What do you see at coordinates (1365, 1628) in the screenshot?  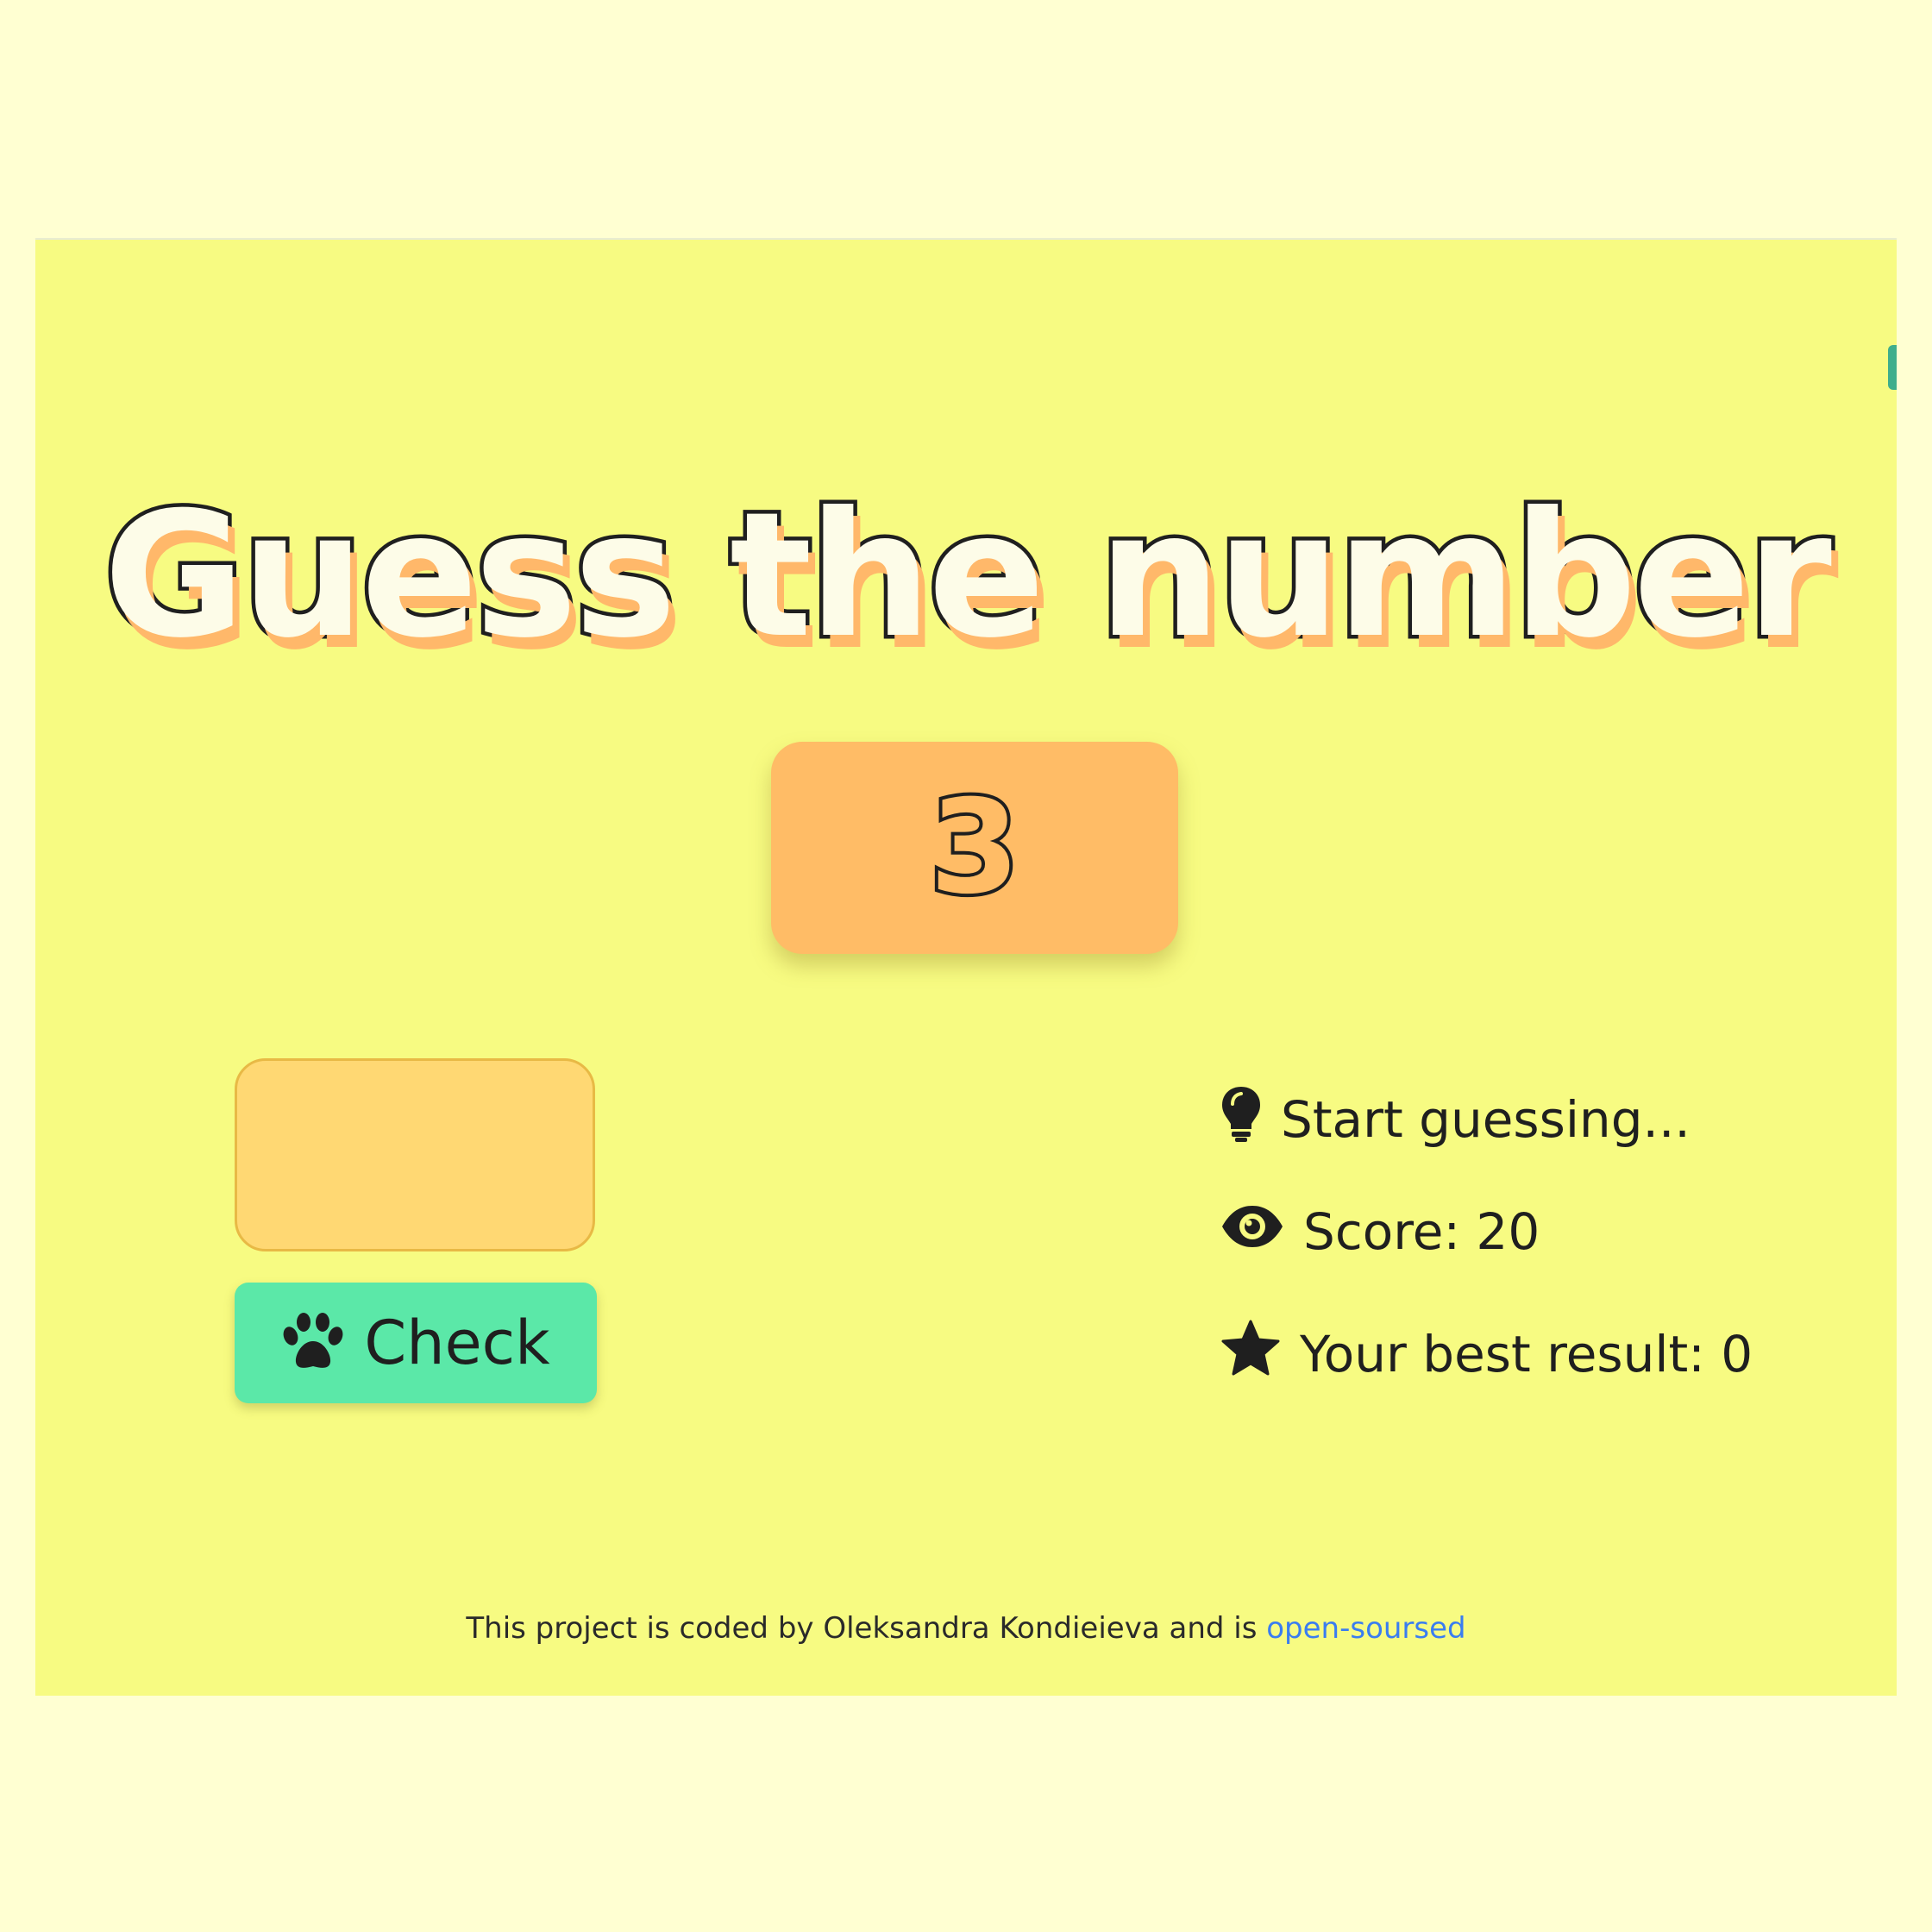 I see `open-source-link: open-soursed` at bounding box center [1365, 1628].